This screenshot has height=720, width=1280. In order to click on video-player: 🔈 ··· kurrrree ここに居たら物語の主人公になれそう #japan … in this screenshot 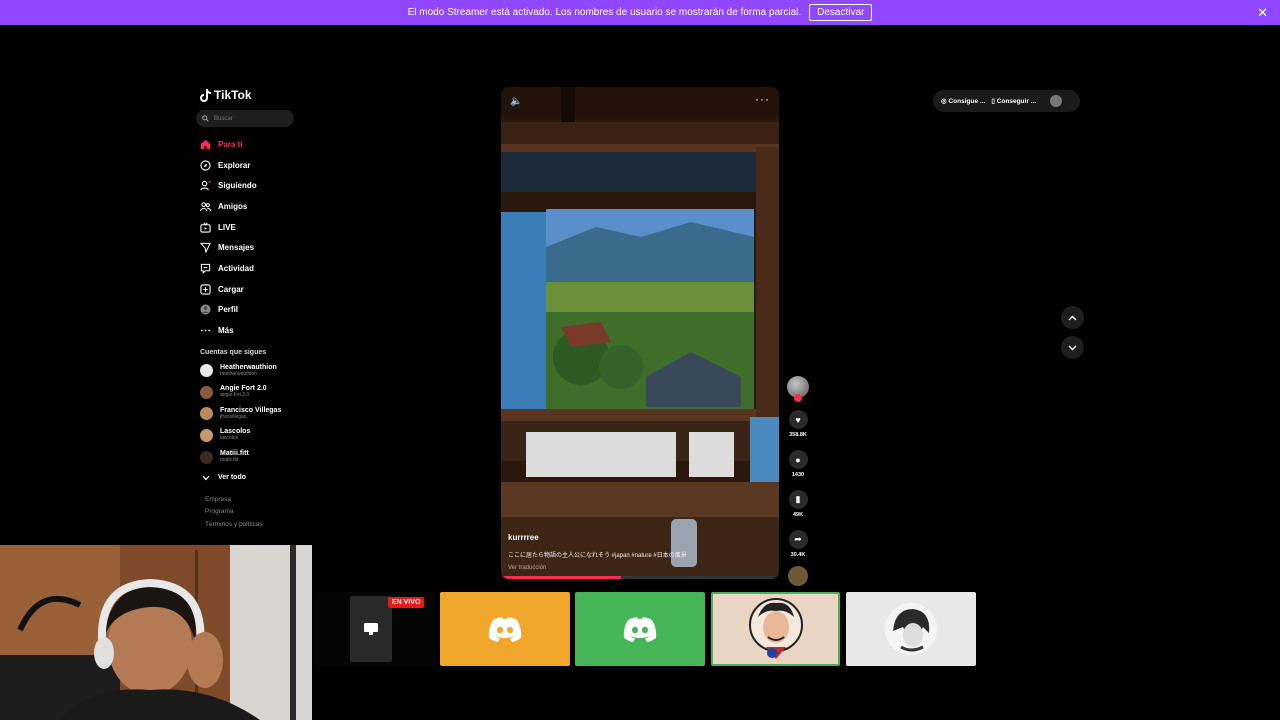, I will do `click(640, 333)`.